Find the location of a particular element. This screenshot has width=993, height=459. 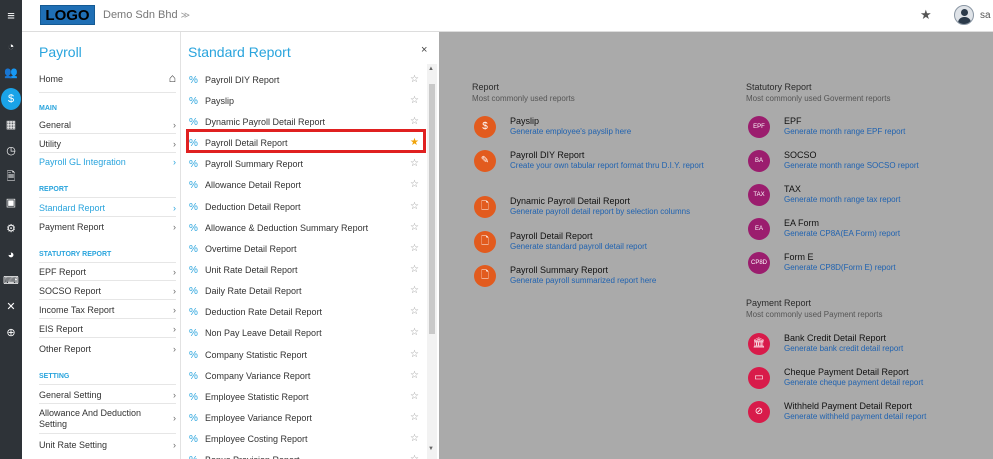

report-entry-description: Generate month range tax report is located at coordinates (888, 200).